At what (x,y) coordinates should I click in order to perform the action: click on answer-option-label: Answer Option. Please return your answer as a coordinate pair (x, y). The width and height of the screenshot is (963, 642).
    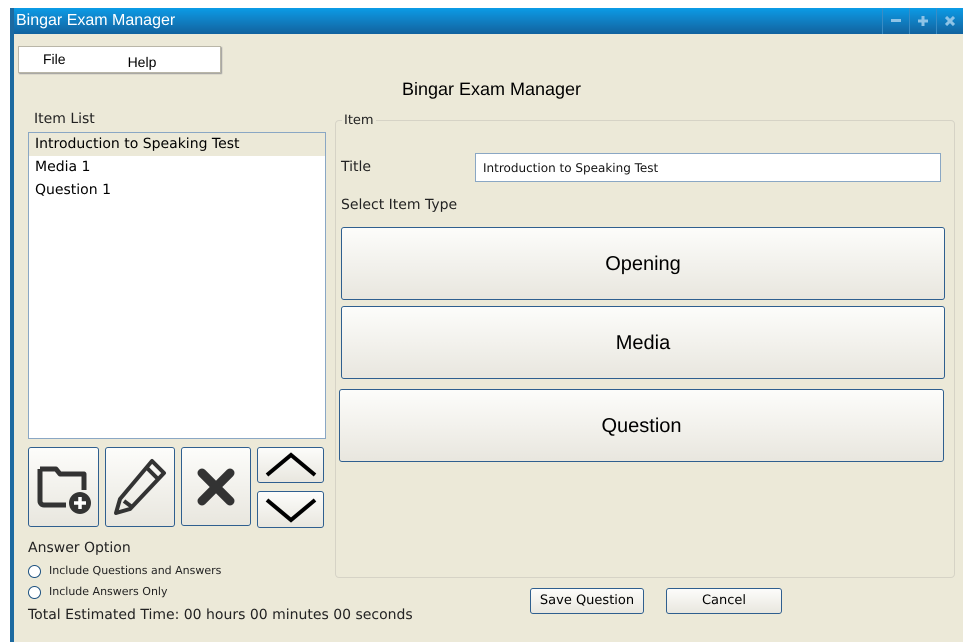
    Looking at the image, I should click on (80, 548).